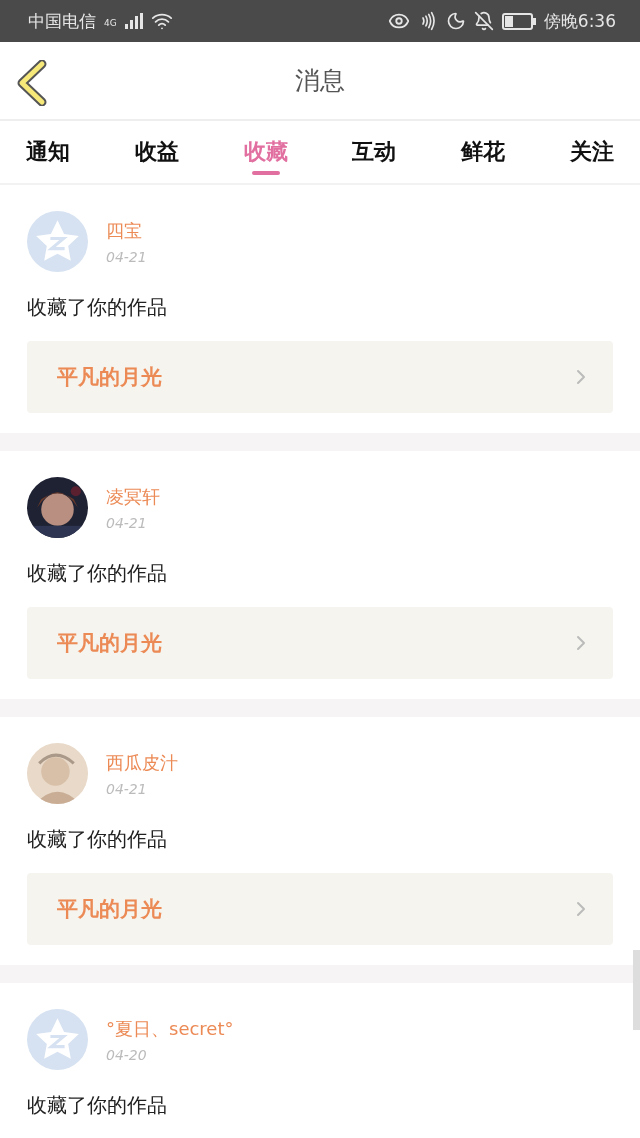 Image resolution: width=640 pixels, height=1138 pixels. I want to click on bell-off-icon, so click(483, 21).